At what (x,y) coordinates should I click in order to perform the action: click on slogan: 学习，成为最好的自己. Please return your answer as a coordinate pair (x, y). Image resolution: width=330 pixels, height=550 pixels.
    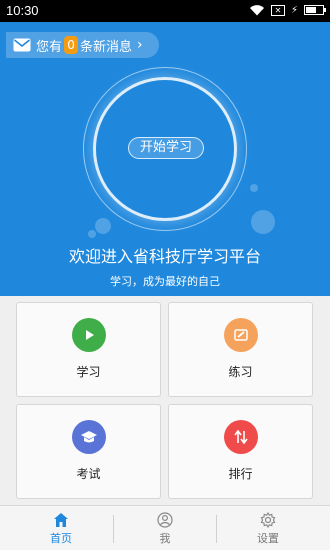
    Looking at the image, I should click on (165, 281).